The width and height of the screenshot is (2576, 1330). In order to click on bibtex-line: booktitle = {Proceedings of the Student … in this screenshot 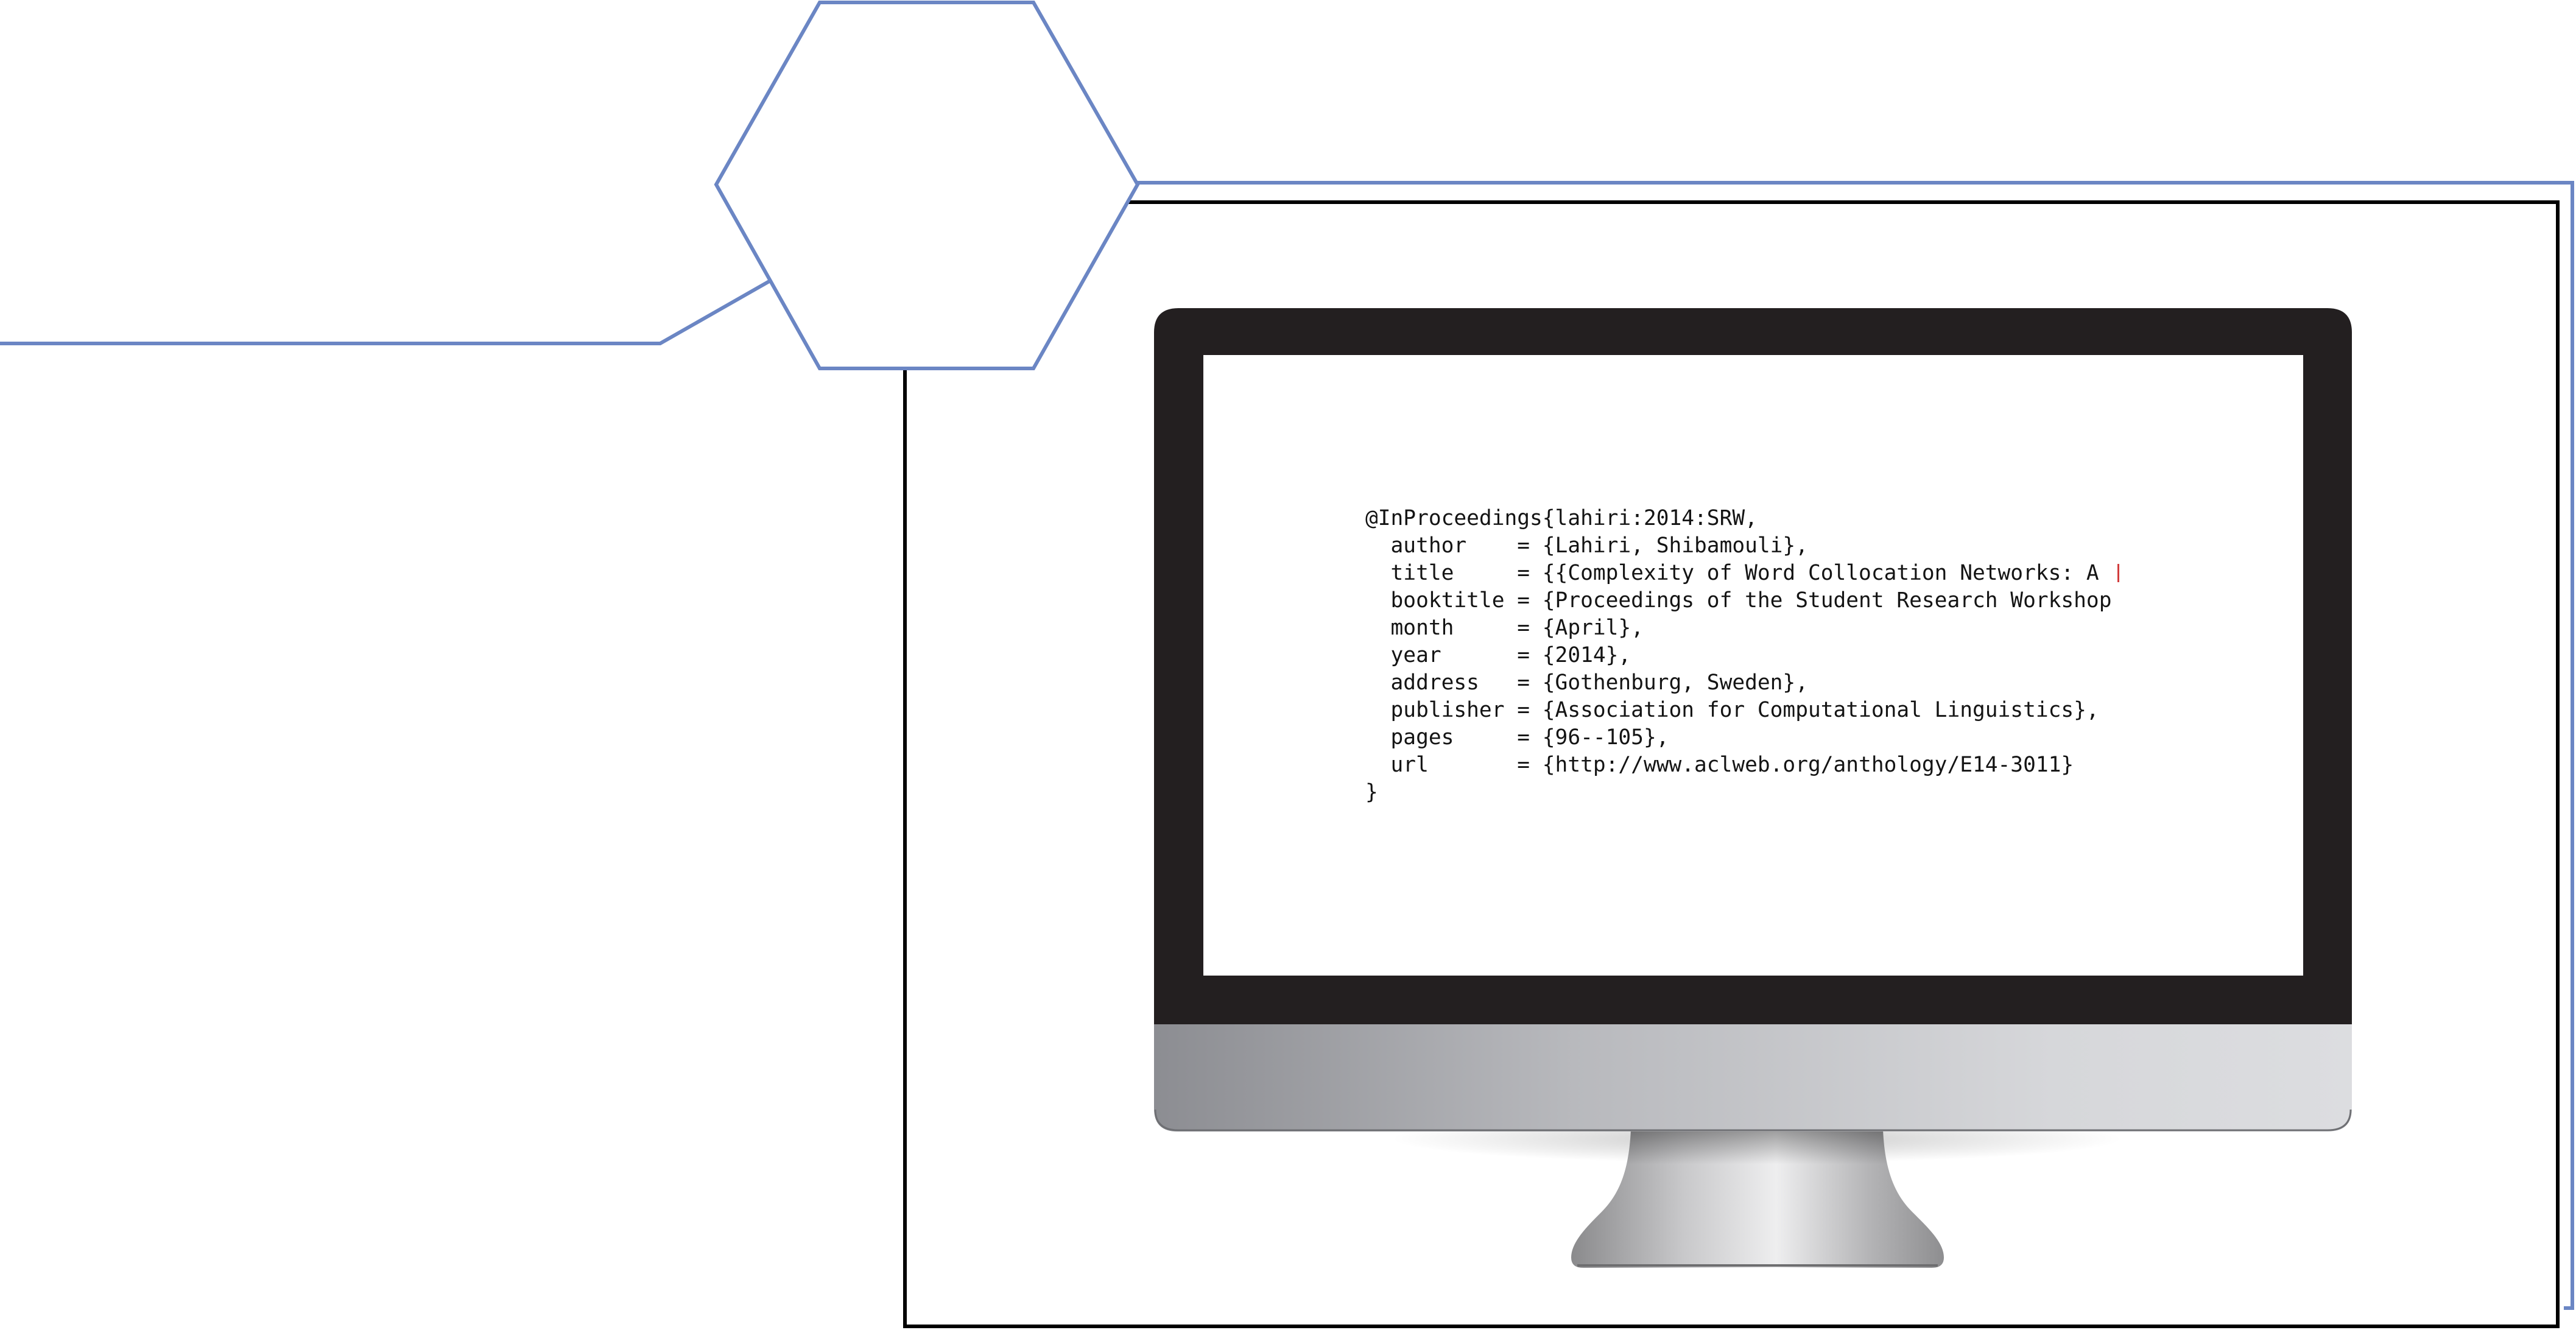, I will do `click(1738, 600)`.